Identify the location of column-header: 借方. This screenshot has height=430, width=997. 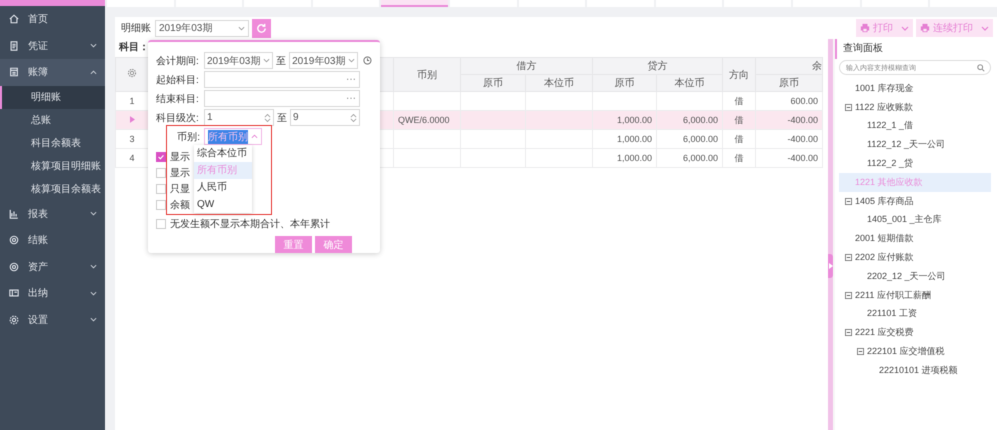
(526, 66).